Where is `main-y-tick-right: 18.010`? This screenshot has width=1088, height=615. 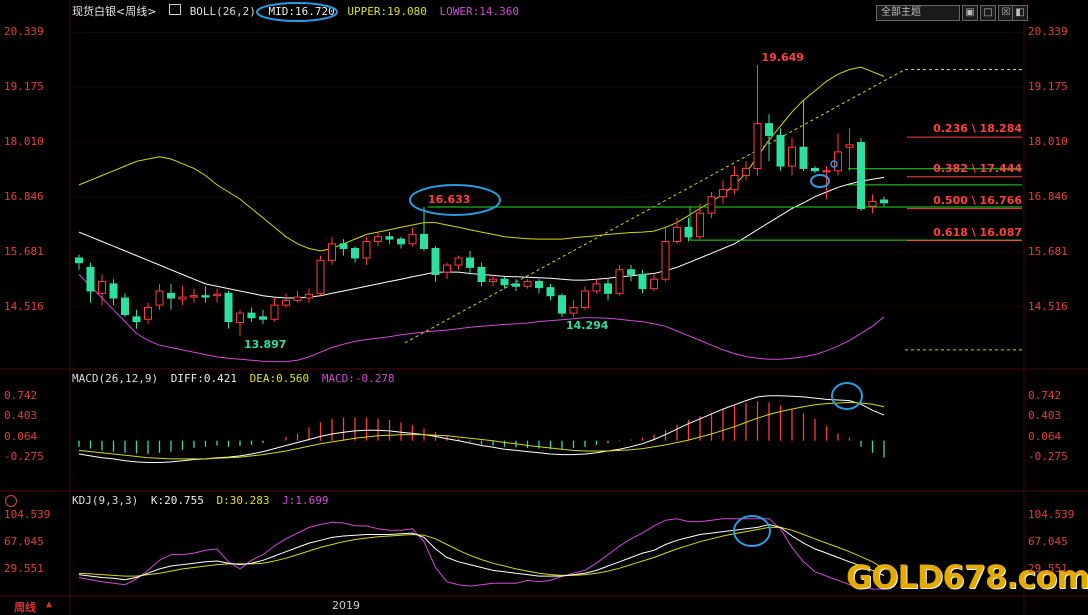
main-y-tick-right: 18.010 is located at coordinates (1048, 142).